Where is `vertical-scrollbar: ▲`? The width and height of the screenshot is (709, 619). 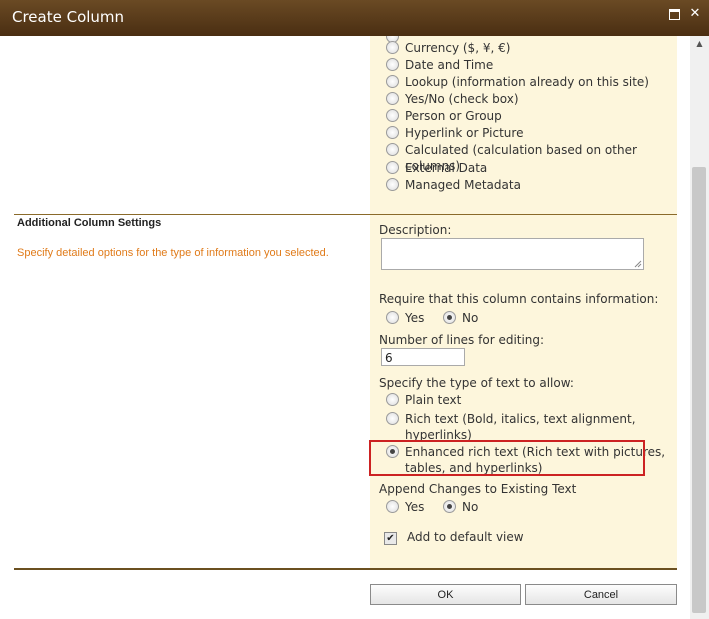
vertical-scrollbar: ▲ is located at coordinates (699, 327).